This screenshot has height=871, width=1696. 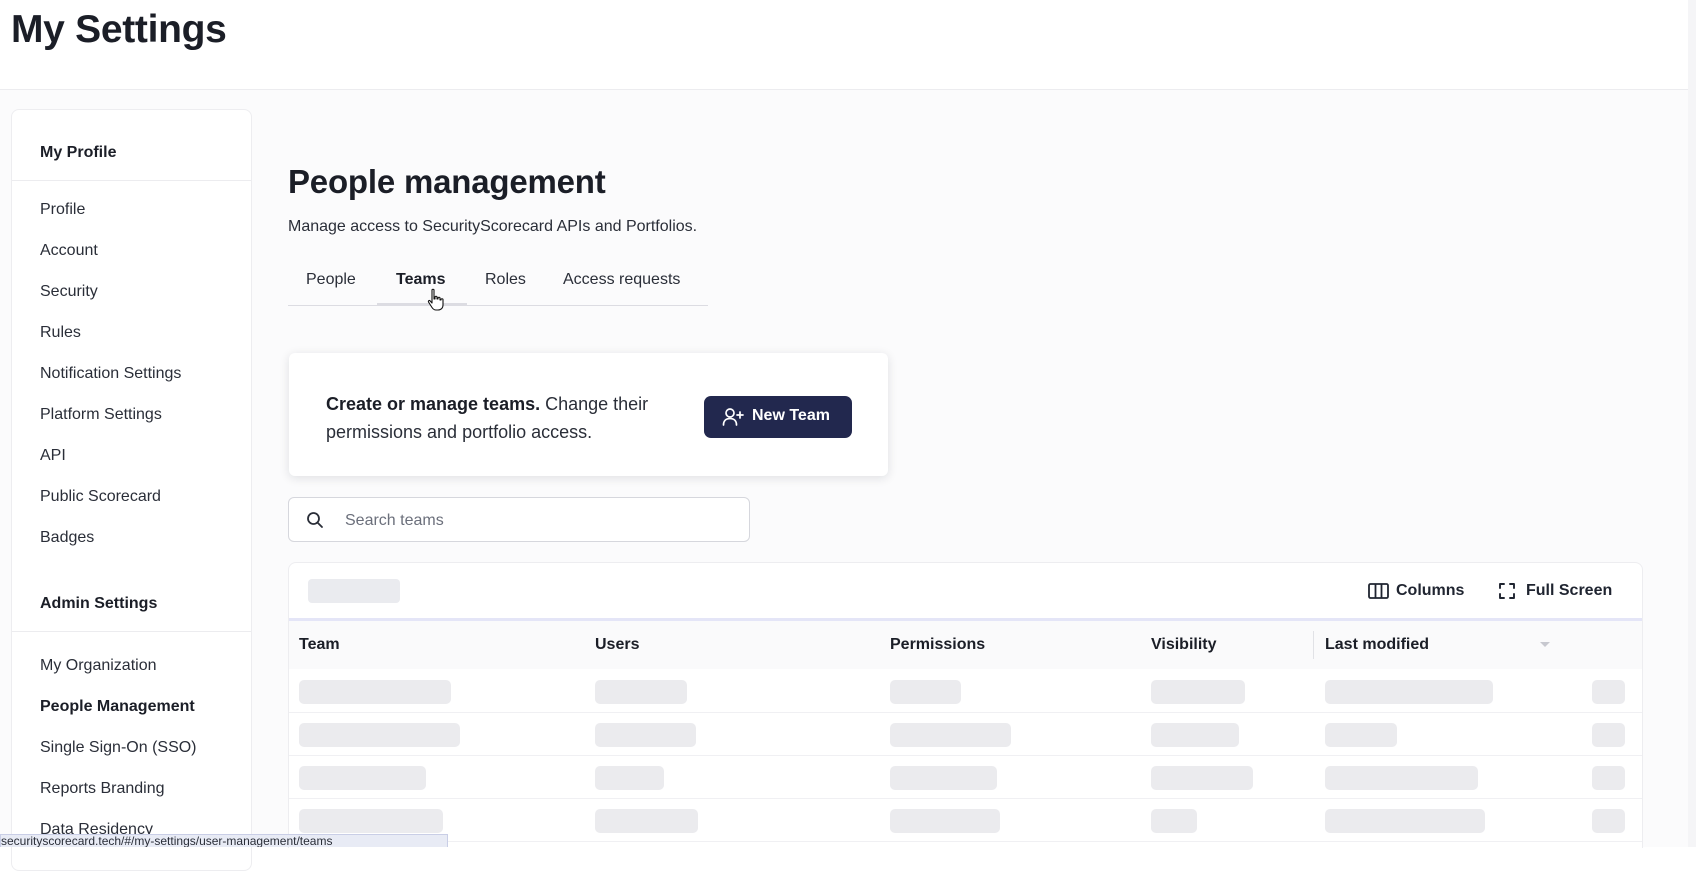 What do you see at coordinates (791, 415) in the screenshot?
I see `new-team-button-label: New Team` at bounding box center [791, 415].